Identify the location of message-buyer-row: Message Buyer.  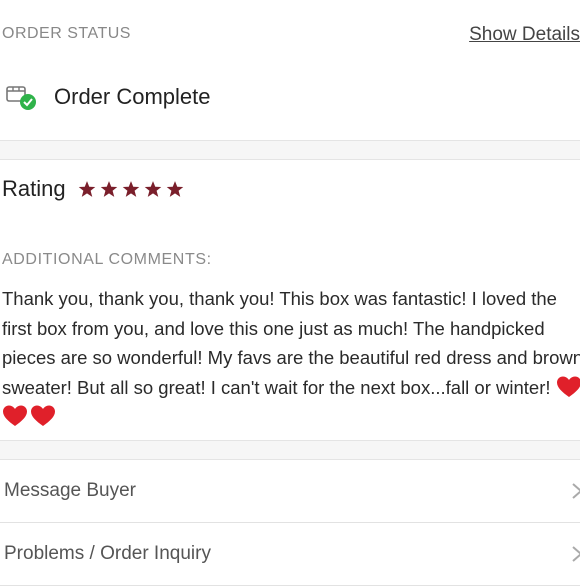
(290, 491).